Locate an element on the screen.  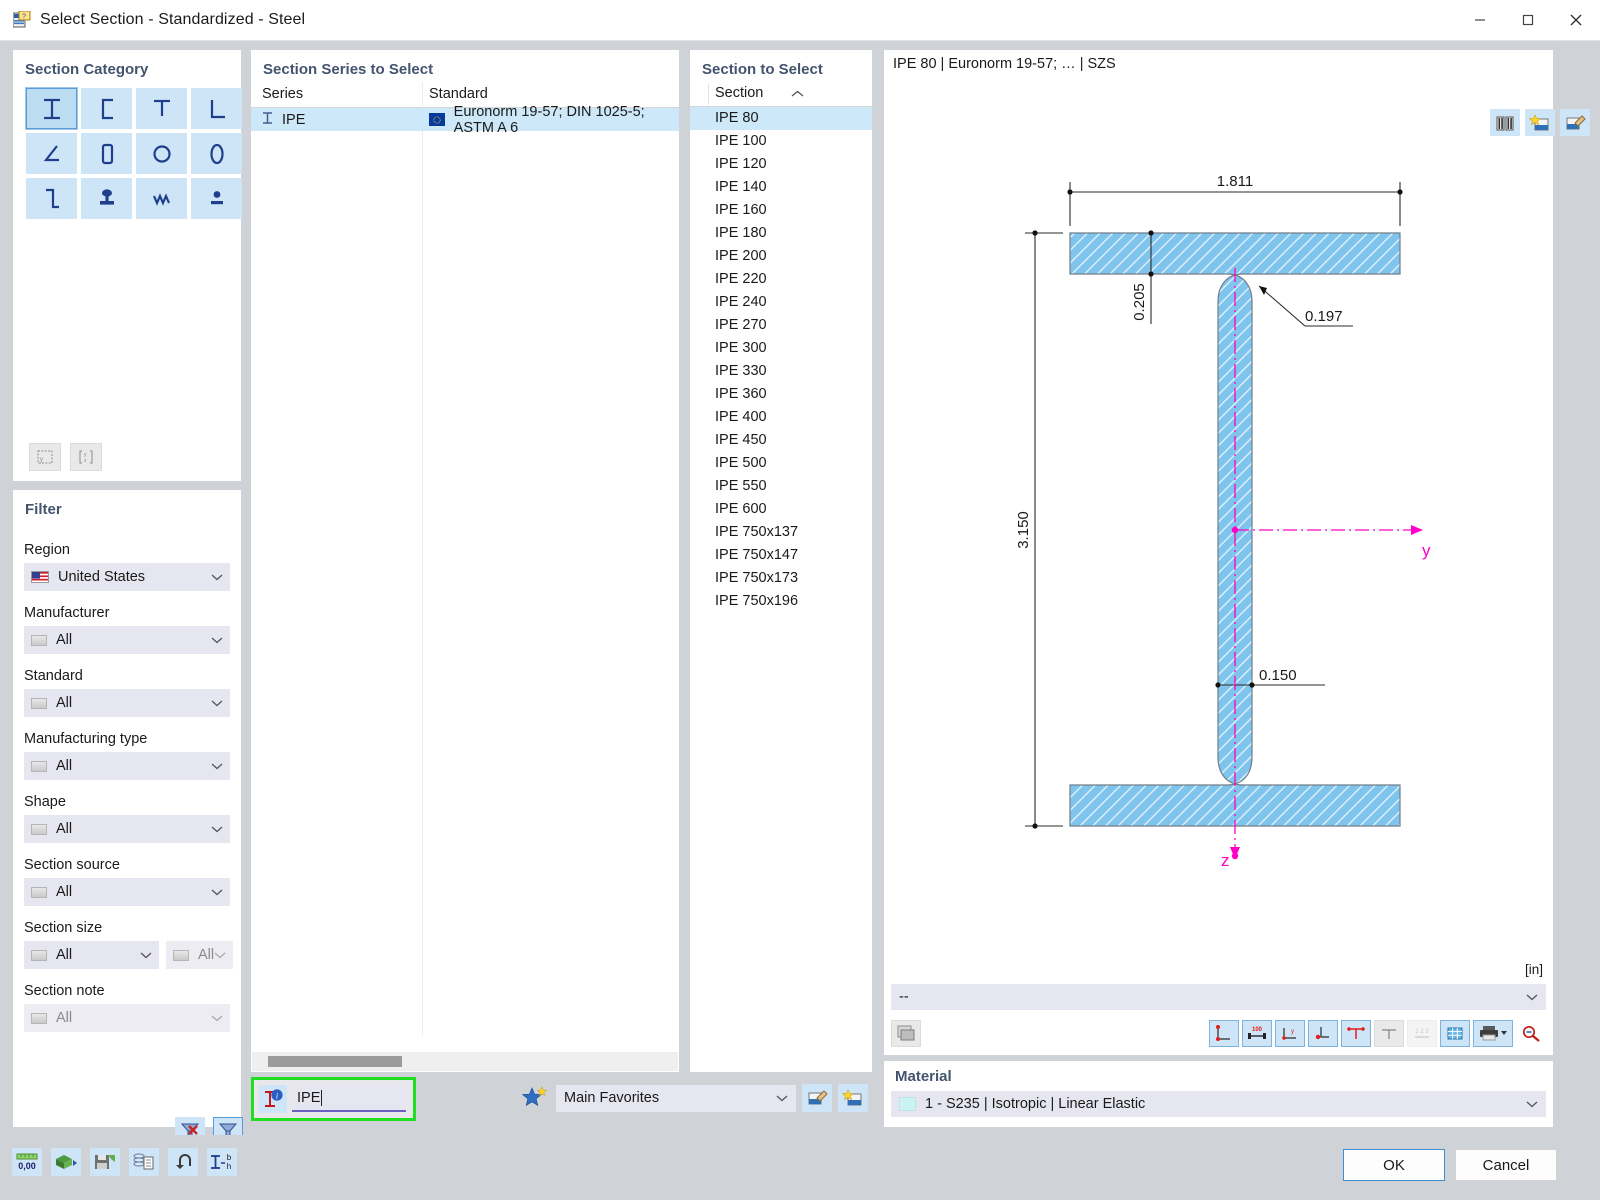
search-input: IPE is located at coordinates (349, 1099).